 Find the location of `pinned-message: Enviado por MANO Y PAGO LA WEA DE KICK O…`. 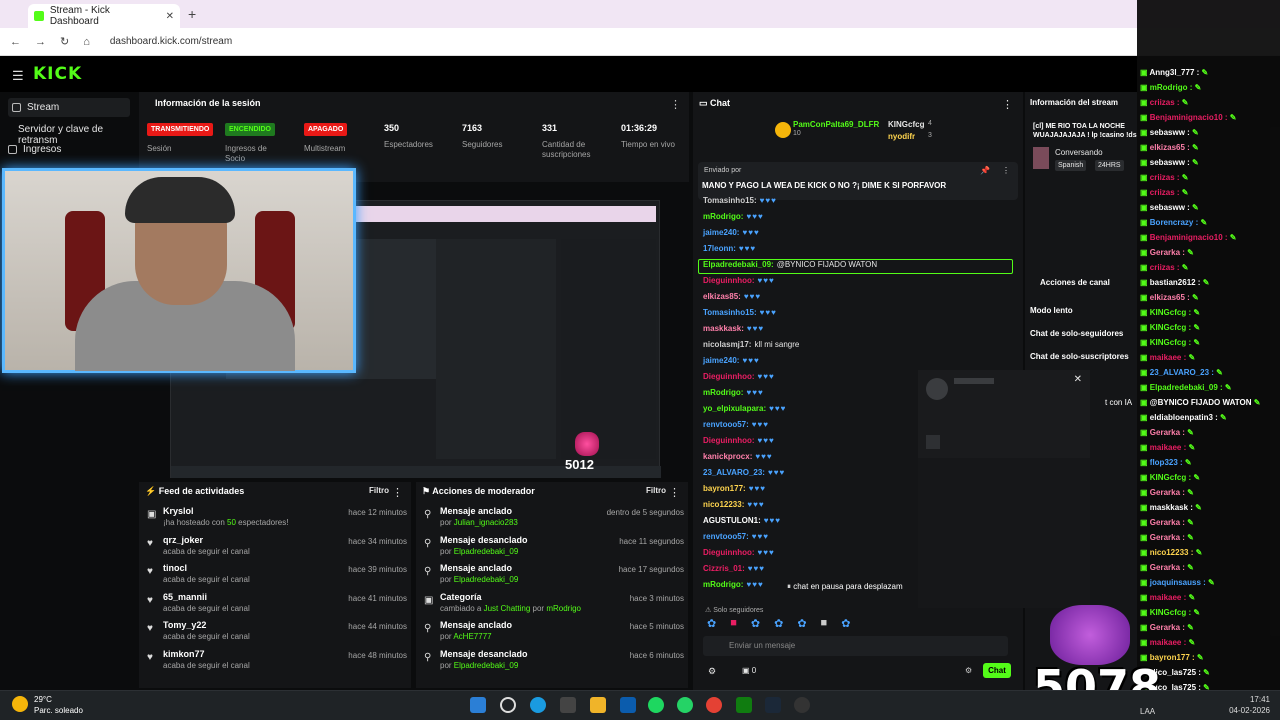

pinned-message: Enviado por MANO Y PAGO LA WEA DE KICK O… is located at coordinates (858, 181).